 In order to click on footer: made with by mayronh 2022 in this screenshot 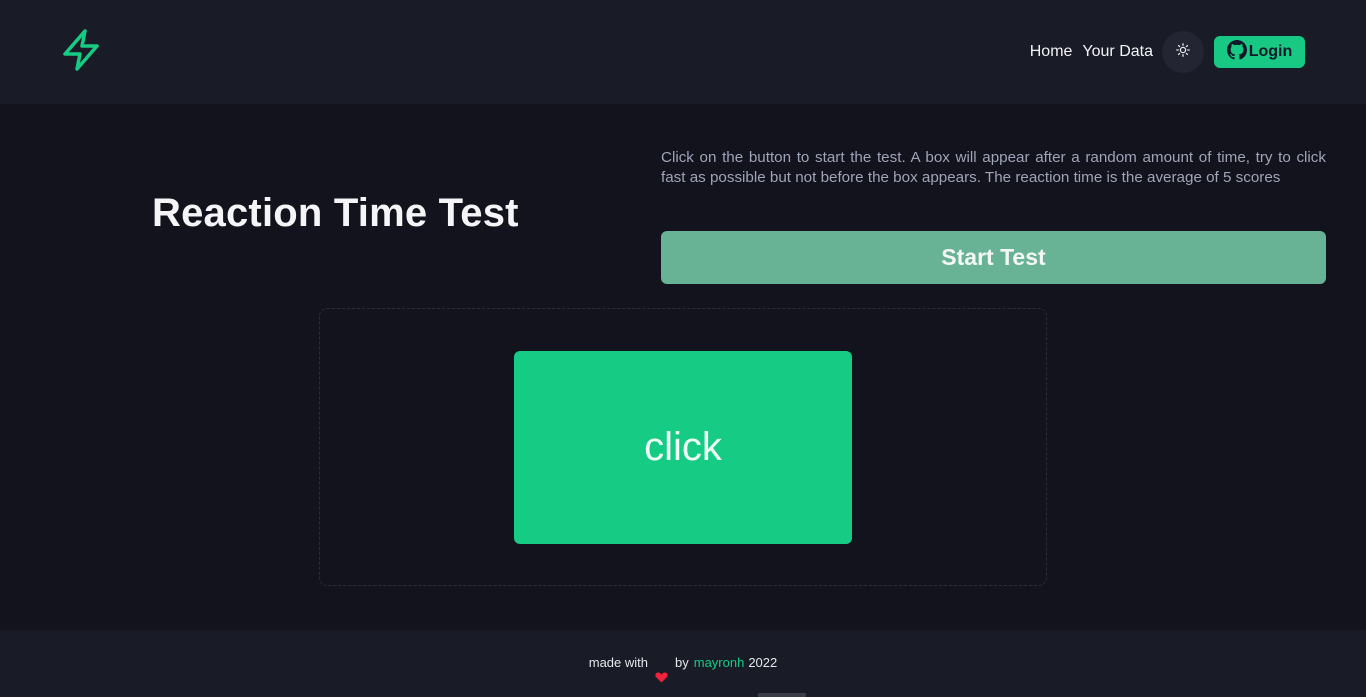, I will do `click(683, 663)`.